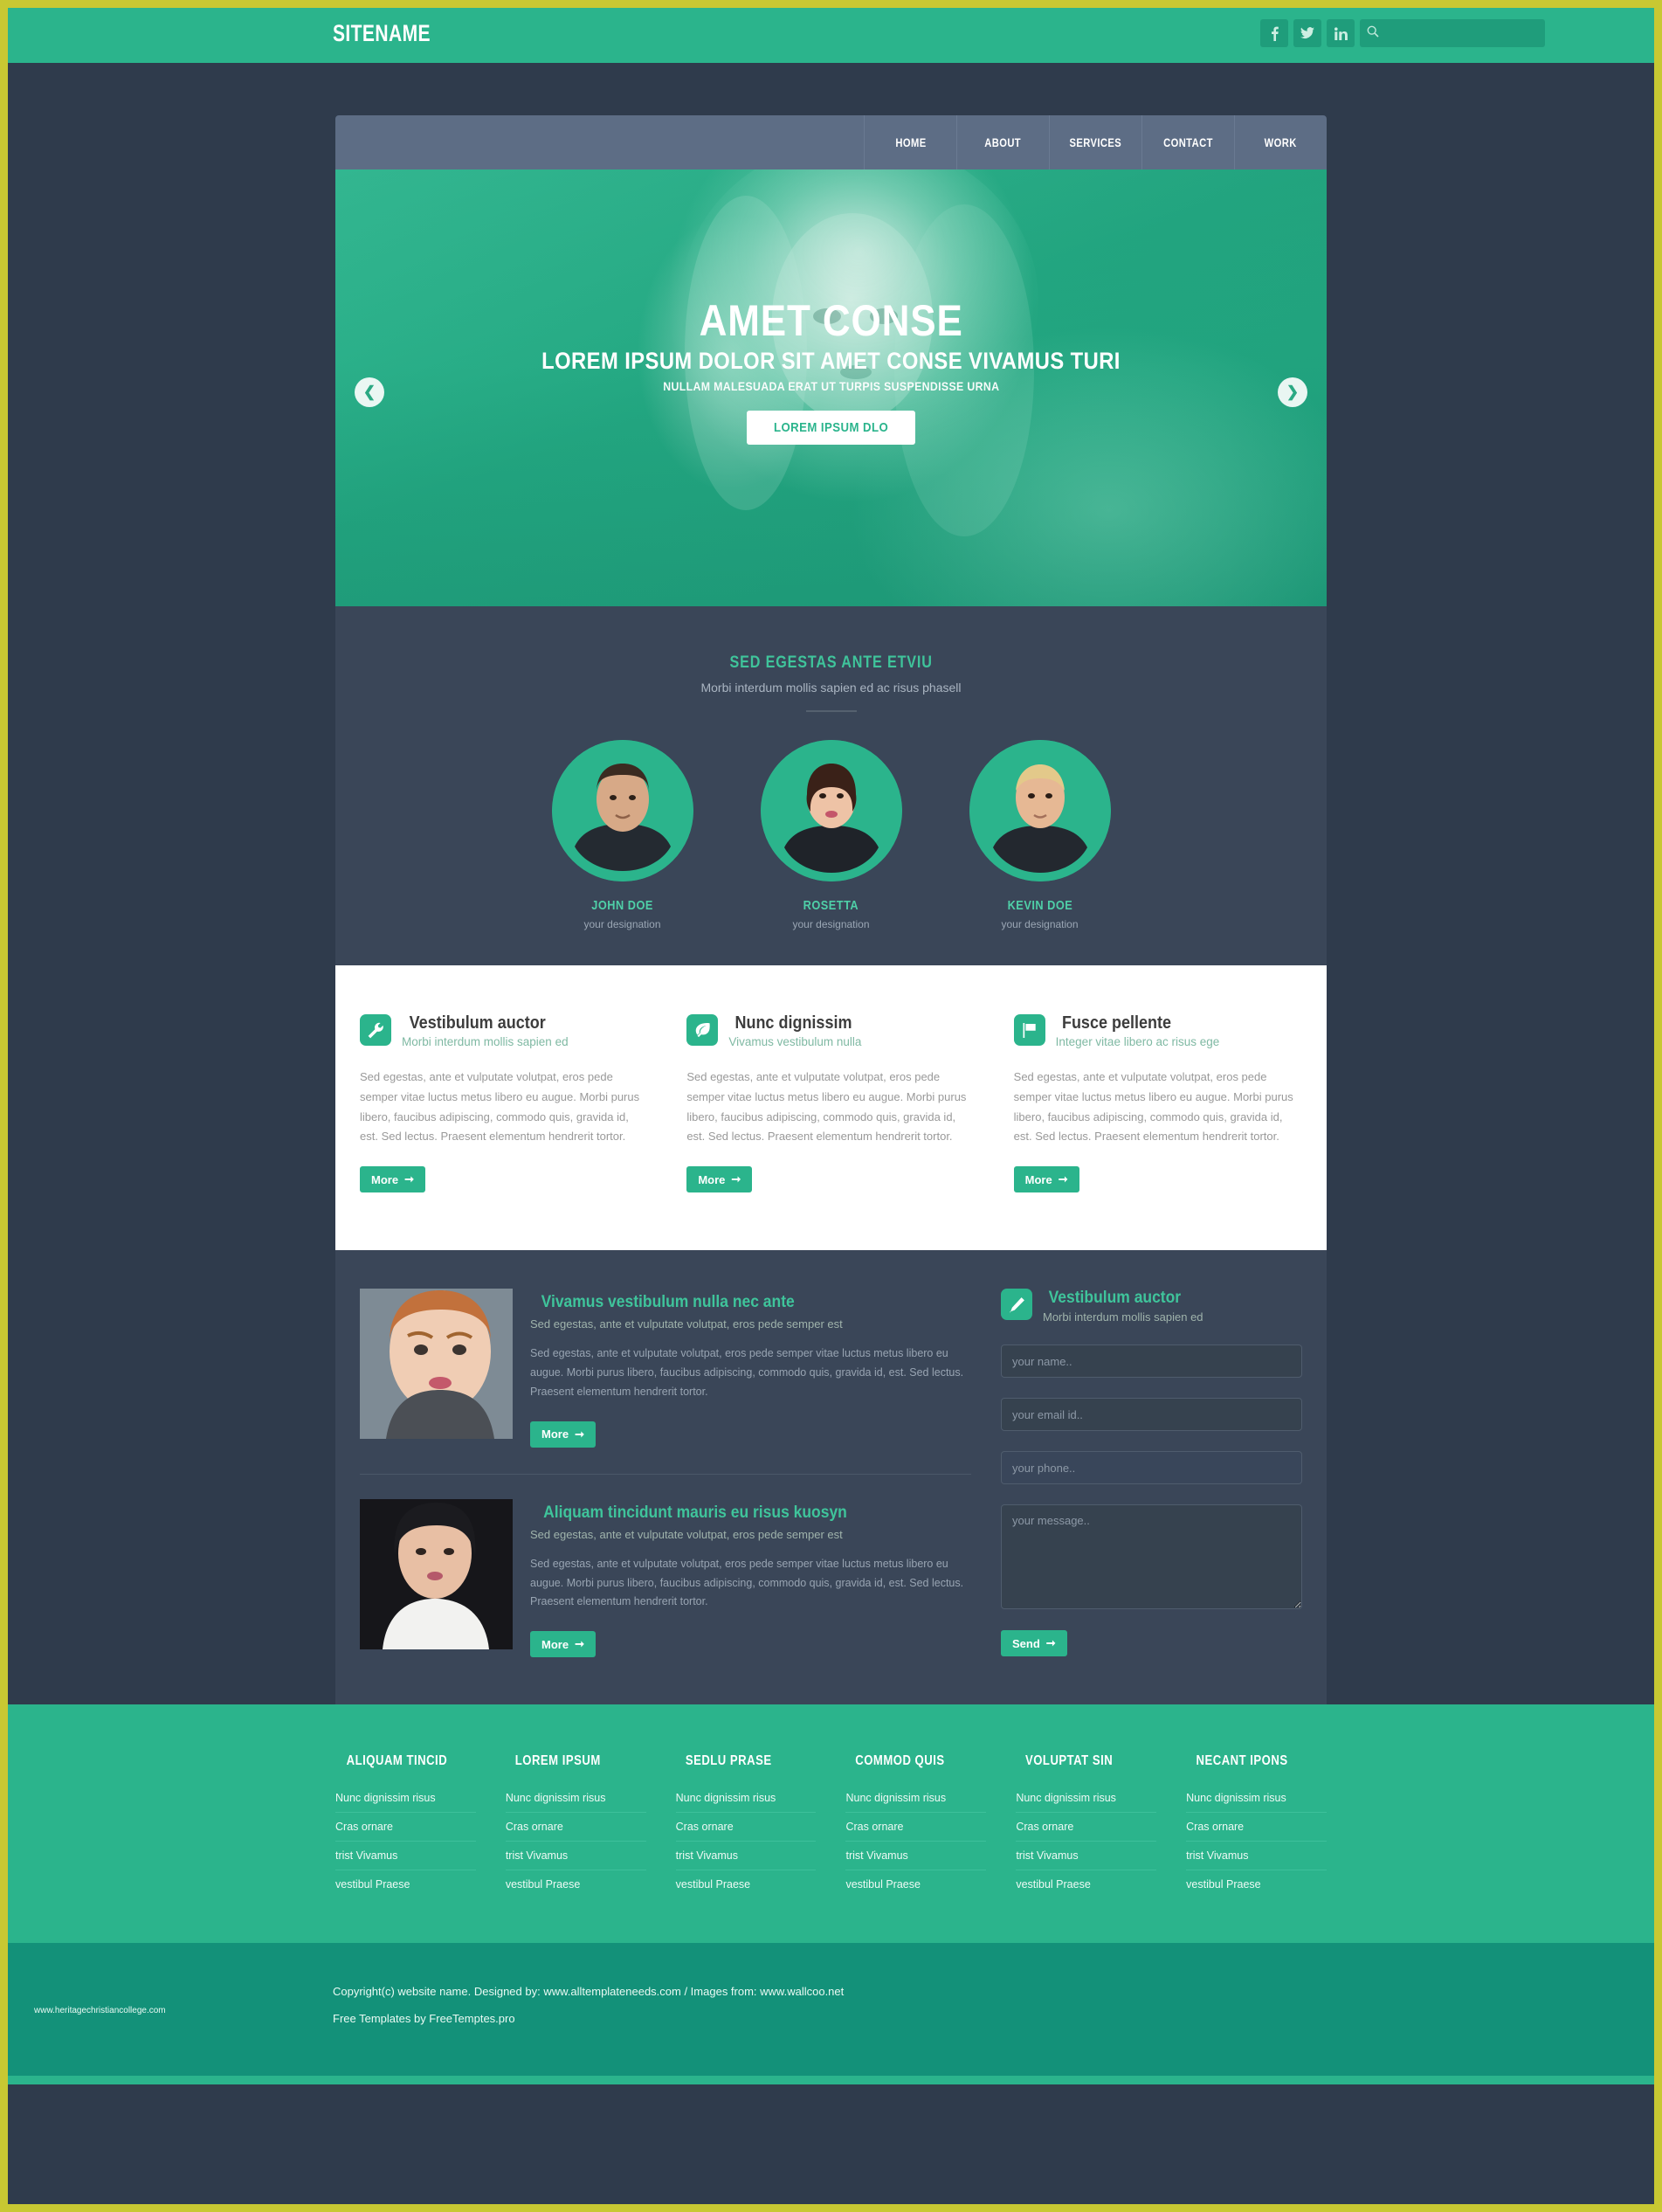 Image resolution: width=1662 pixels, height=2212 pixels. I want to click on nav-item-work: WORK, so click(1280, 142).